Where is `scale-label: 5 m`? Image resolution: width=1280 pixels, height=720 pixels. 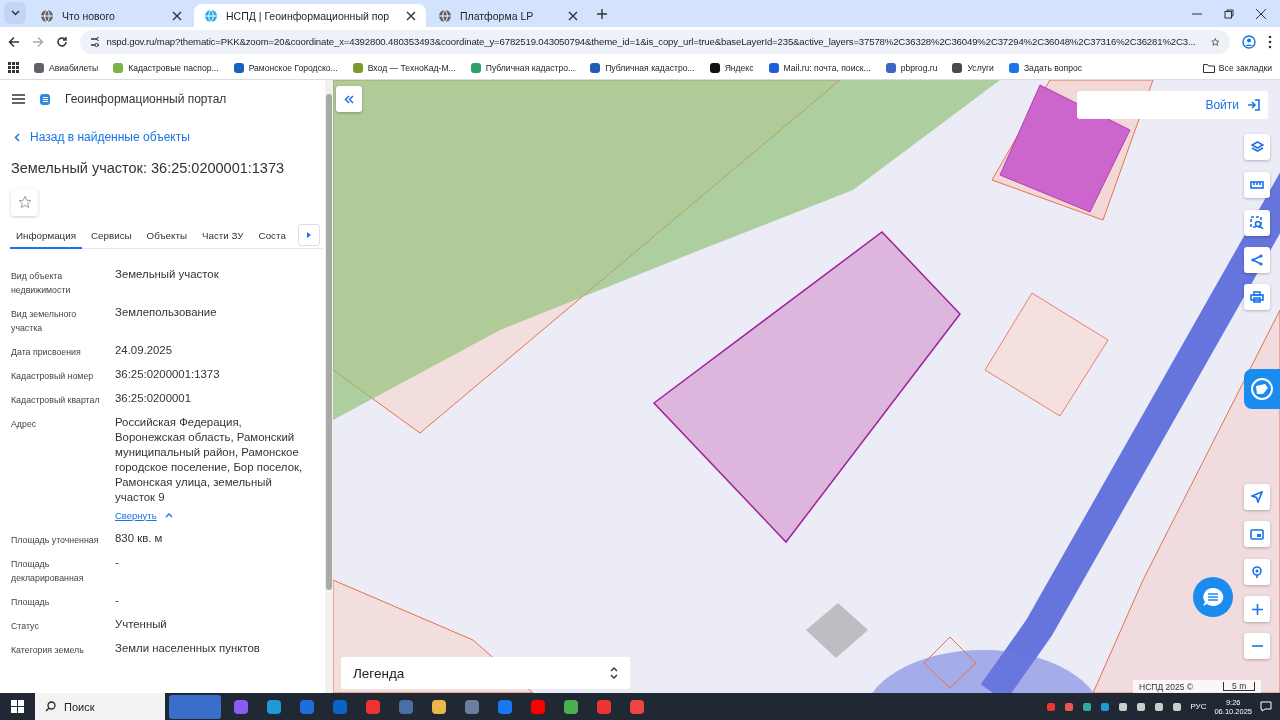
scale-label: 5 m is located at coordinates (1239, 686).